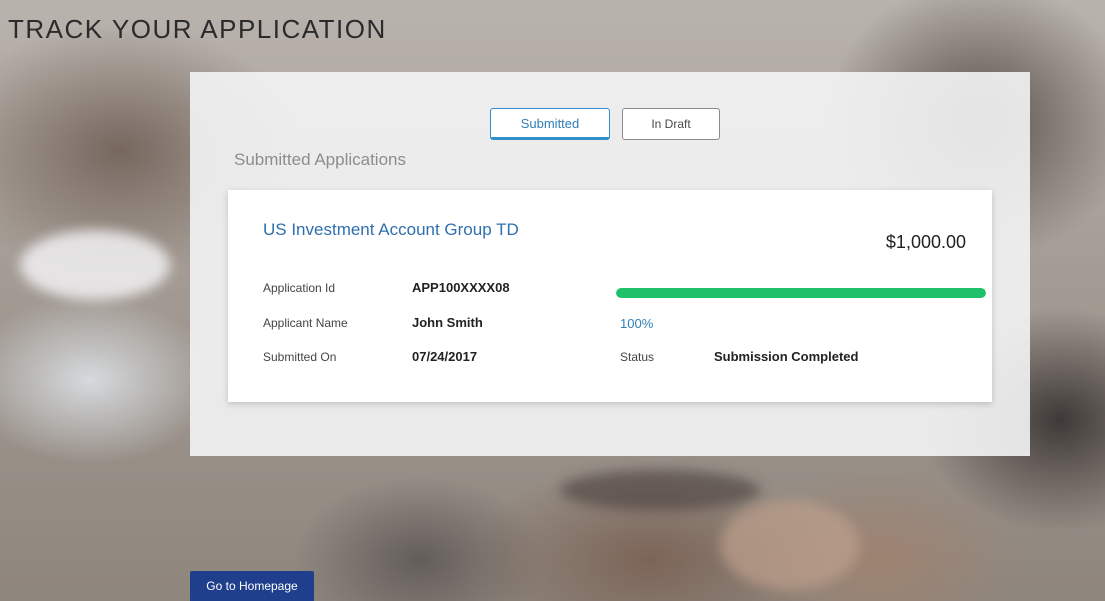  Describe the element at coordinates (461, 287) in the screenshot. I see `application-id-value: APP100XXXX08` at that location.